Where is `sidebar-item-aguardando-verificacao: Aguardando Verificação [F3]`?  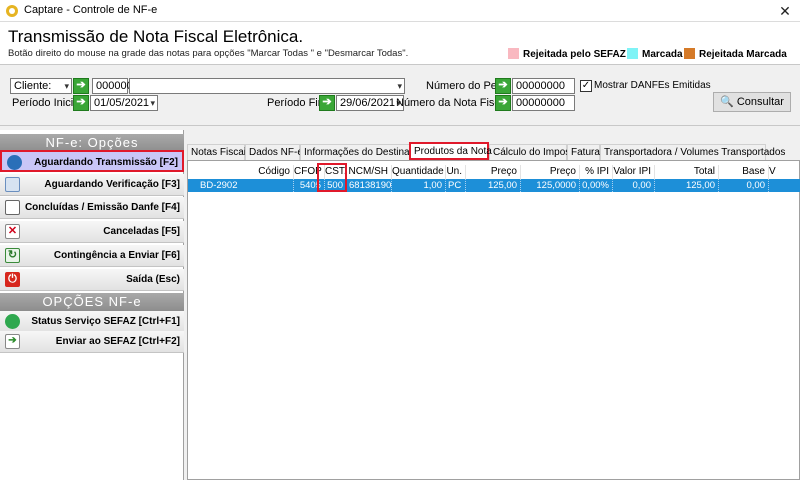
sidebar-item-aguardando-verificacao: Aguardando Verificação [F3] is located at coordinates (92, 185).